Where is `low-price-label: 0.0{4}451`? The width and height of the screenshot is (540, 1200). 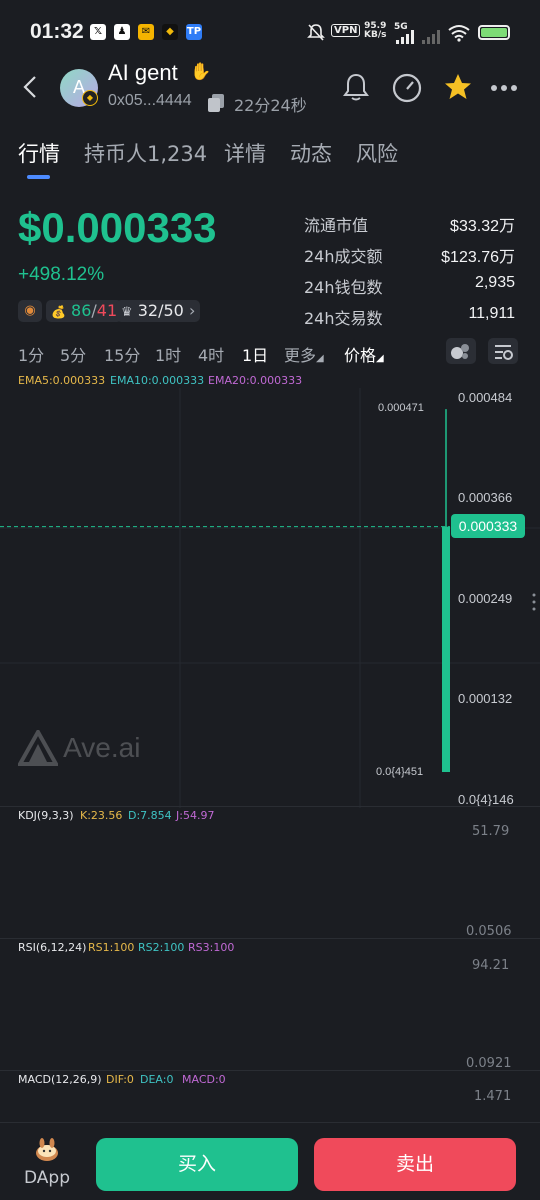 low-price-label: 0.0{4}451 is located at coordinates (400, 772).